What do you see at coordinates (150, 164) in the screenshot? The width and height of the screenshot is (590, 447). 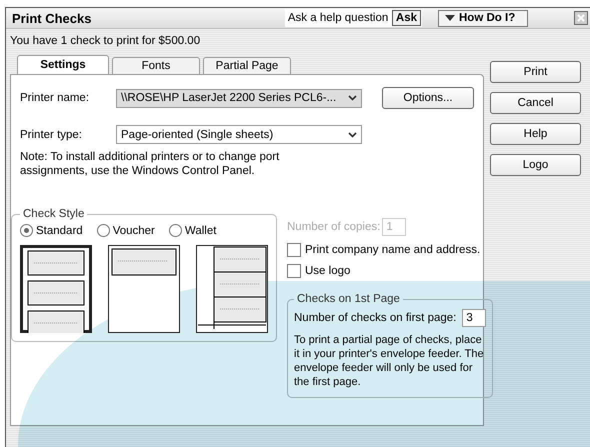 I see `note-text: Note: To install additional printers or to change port assignments, use the Windows Control Panel.` at bounding box center [150, 164].